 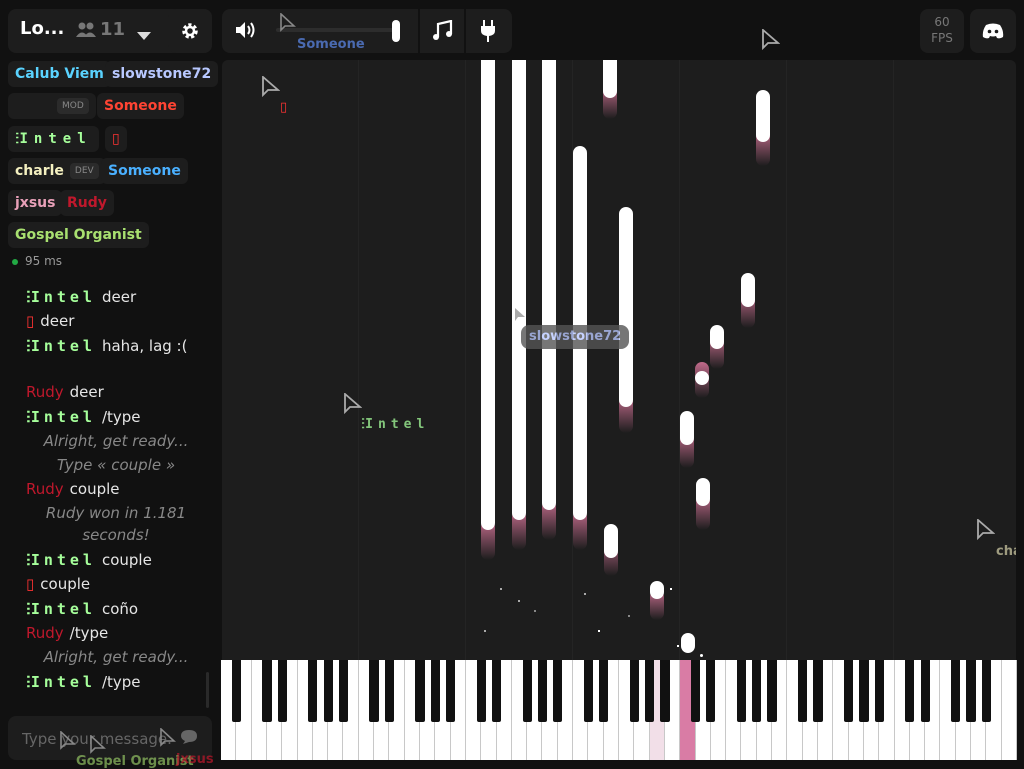 I want to click on ping-value: 95 ms, so click(x=44, y=261).